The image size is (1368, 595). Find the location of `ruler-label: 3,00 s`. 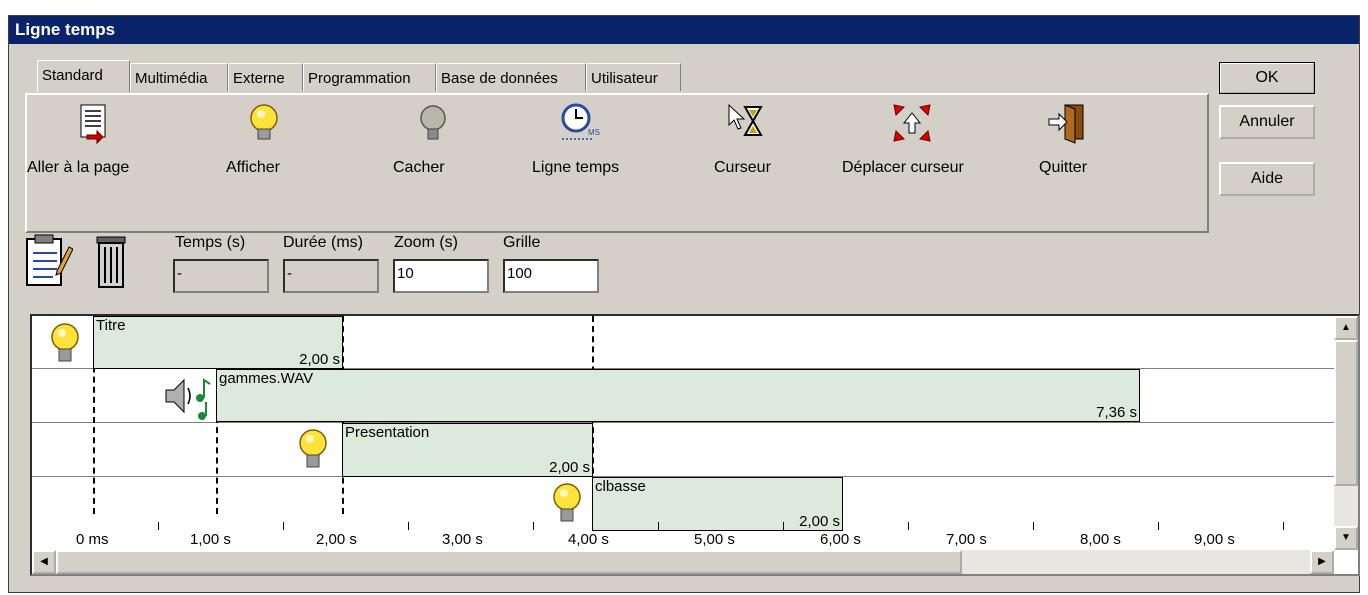

ruler-label: 3,00 s is located at coordinates (462, 539).